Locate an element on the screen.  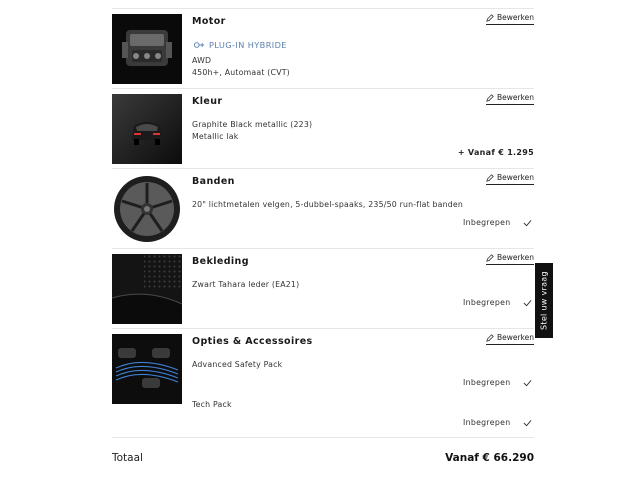
wheel-image is located at coordinates (147, 209).